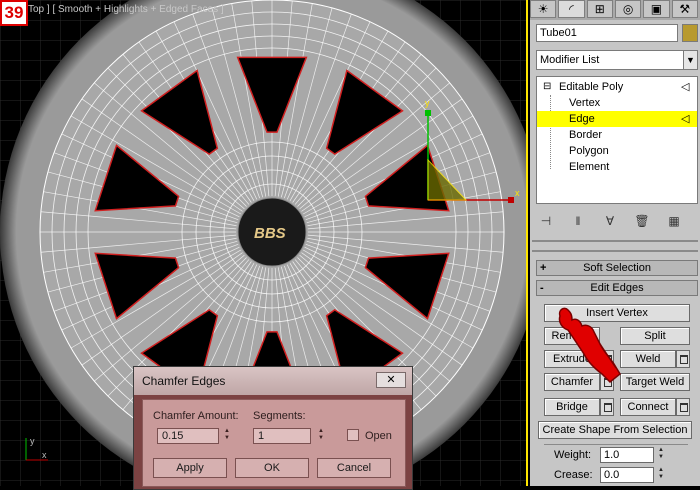  Describe the element at coordinates (685, 119) in the screenshot. I see `edge-subobject-icon: ◁` at that location.